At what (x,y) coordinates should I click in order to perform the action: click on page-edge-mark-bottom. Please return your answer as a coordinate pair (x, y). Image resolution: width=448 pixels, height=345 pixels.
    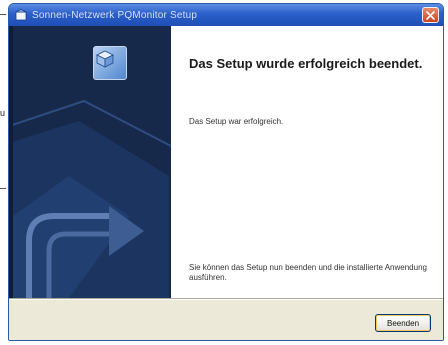
    Looking at the image, I should click on (3, 188).